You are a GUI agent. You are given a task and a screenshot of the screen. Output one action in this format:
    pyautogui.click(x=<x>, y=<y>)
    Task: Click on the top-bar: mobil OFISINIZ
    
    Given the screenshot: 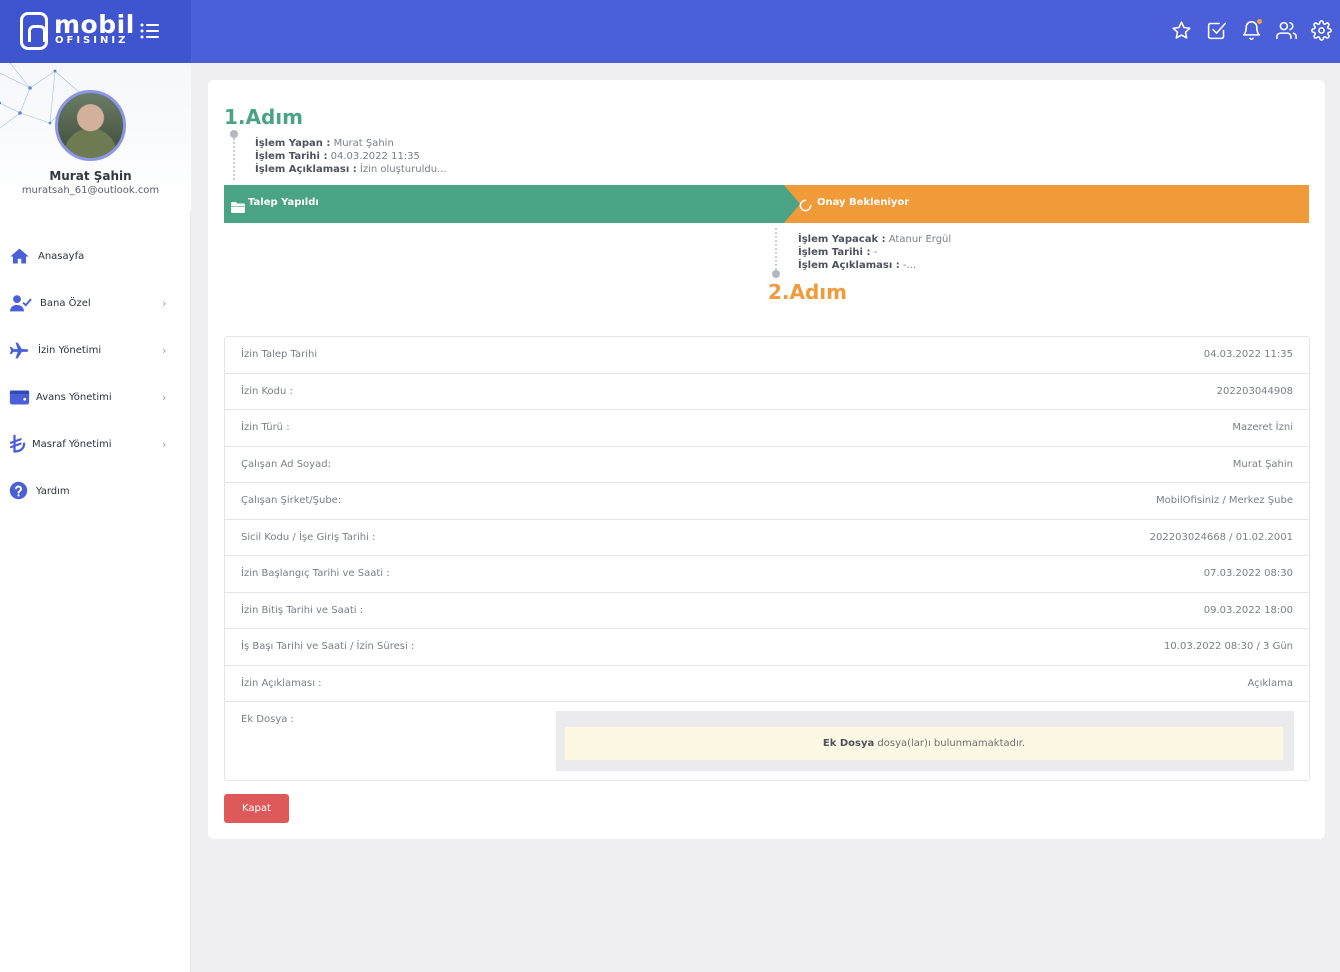 What is the action you would take?
    pyautogui.click(x=670, y=31)
    